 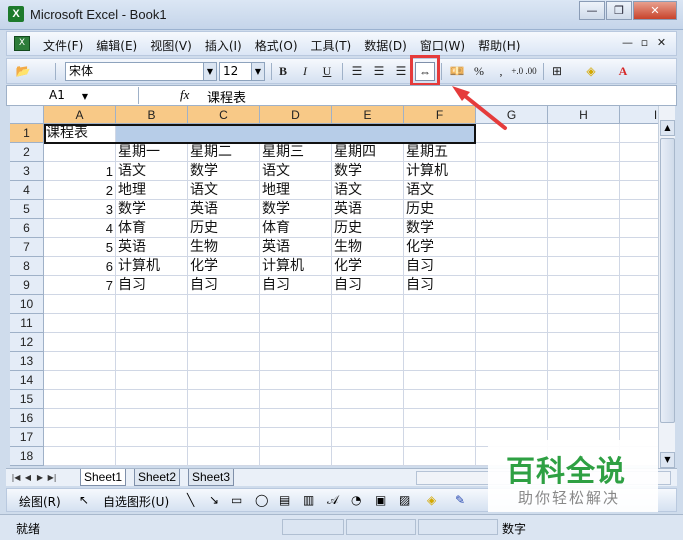 I want to click on scroll-thumb, so click(x=667, y=280).